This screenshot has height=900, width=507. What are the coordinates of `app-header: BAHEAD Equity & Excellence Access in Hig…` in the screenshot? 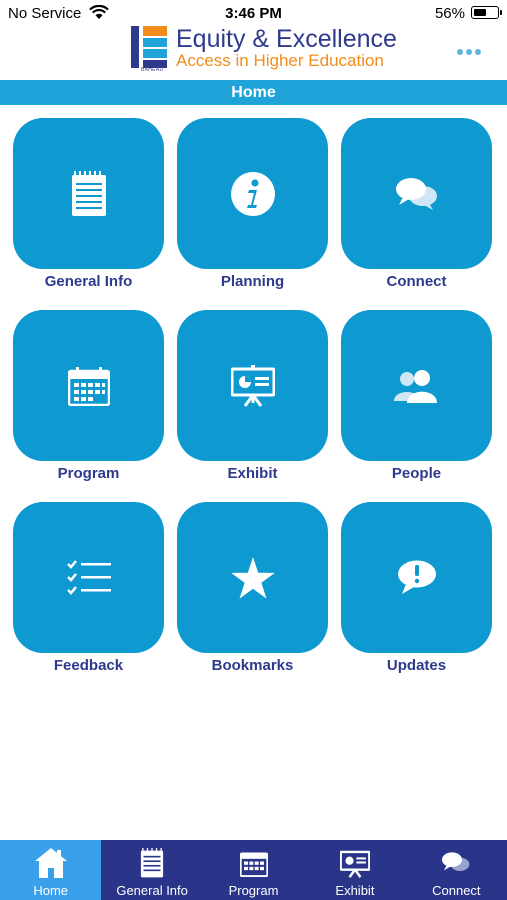 It's located at (253, 51).